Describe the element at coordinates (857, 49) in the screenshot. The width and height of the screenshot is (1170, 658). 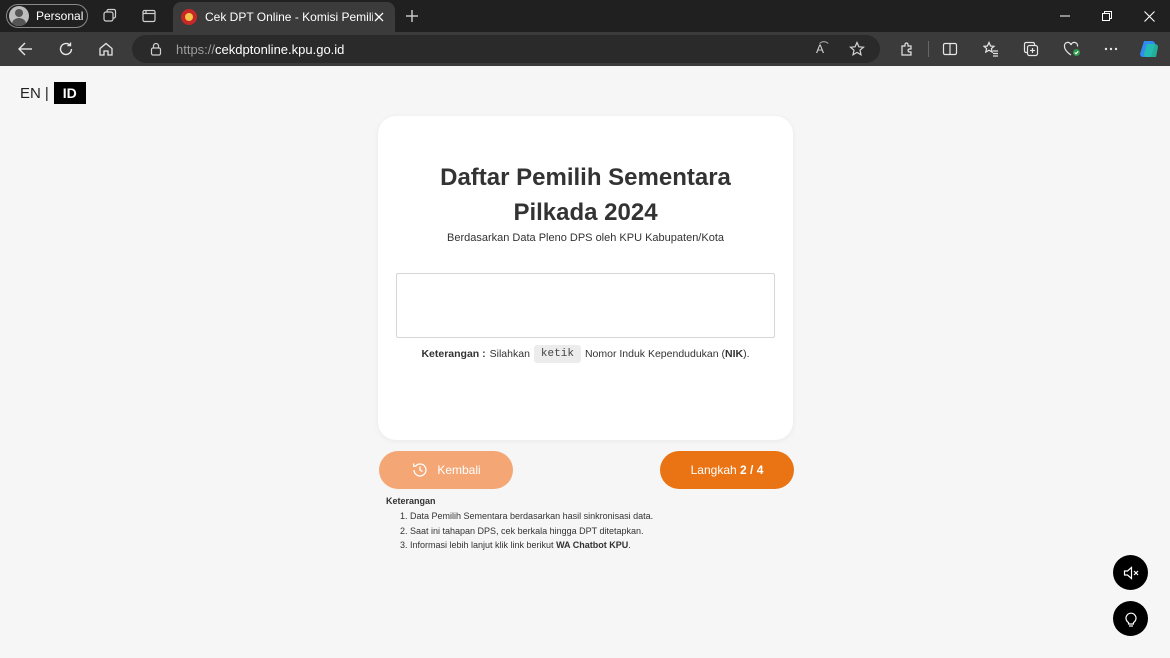
I see `favorite-star-icon` at that location.